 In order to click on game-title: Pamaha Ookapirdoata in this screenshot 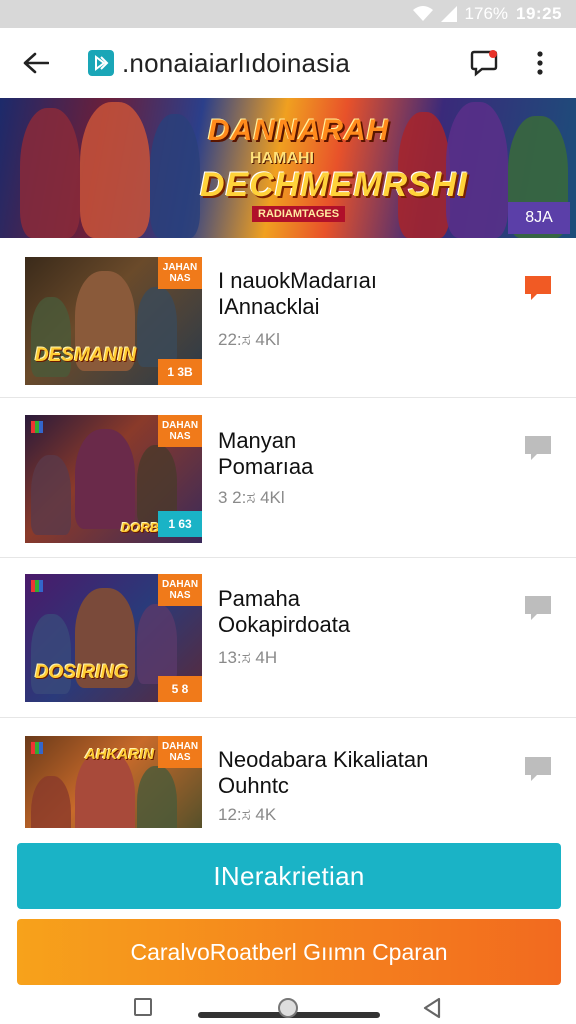, I will do `click(284, 611)`.